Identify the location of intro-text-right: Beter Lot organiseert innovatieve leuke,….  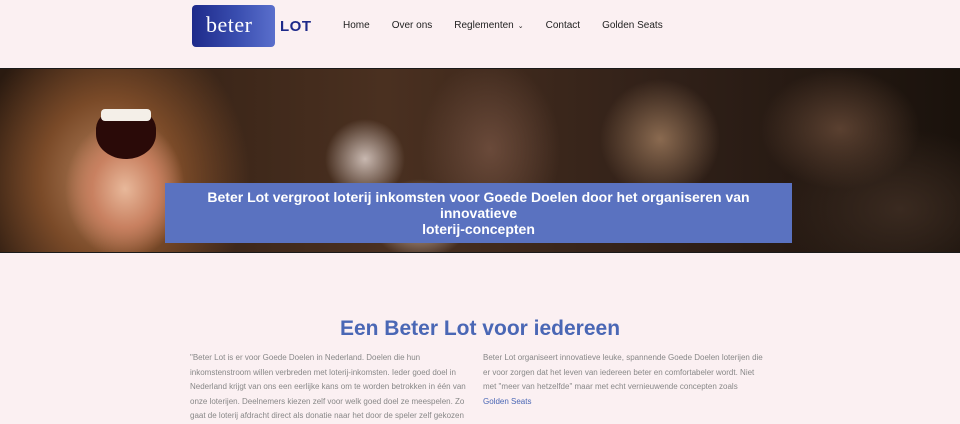
(623, 380).